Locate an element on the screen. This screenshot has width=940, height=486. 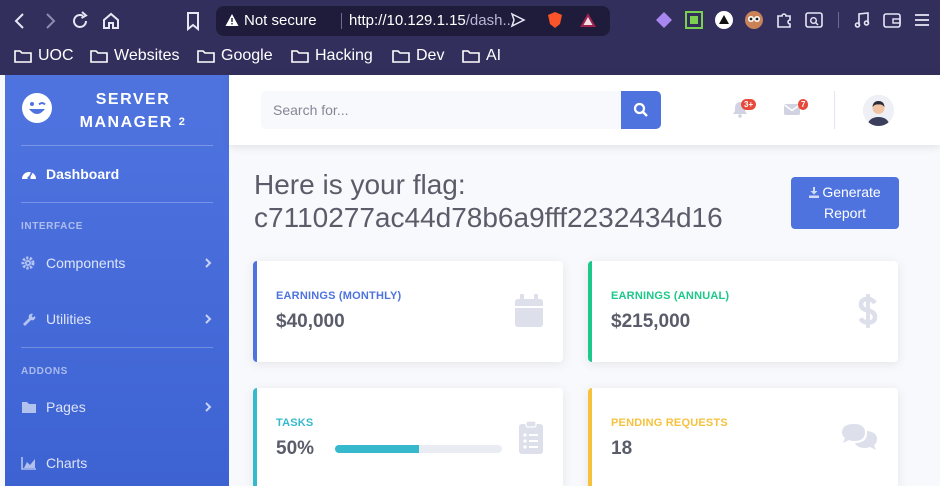
extensions-puzzle-icon is located at coordinates (784, 20).